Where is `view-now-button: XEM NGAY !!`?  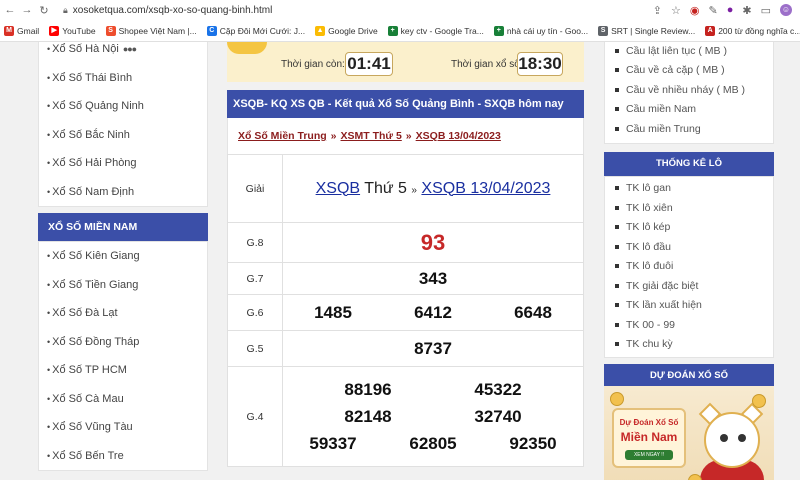
view-now-button: XEM NGAY !! is located at coordinates (649, 455).